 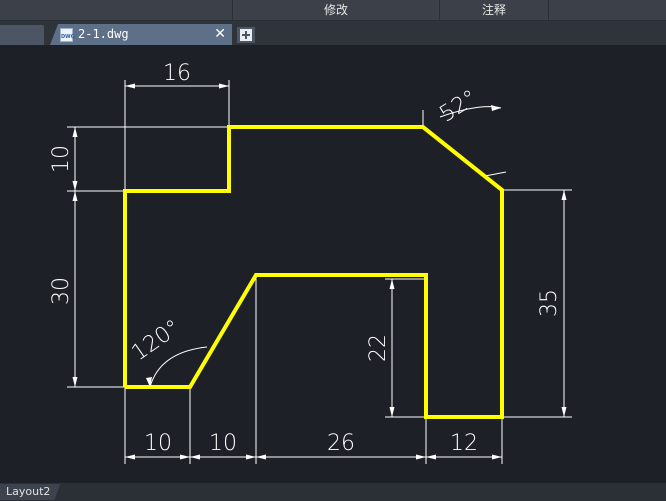 I want to click on new-tab-icon, so click(x=246, y=35).